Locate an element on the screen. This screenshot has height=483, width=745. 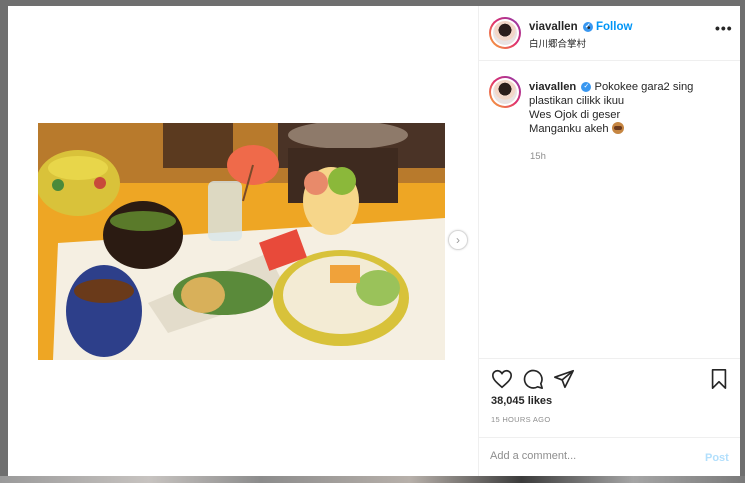
bookmark-icon is located at coordinates (719, 379).